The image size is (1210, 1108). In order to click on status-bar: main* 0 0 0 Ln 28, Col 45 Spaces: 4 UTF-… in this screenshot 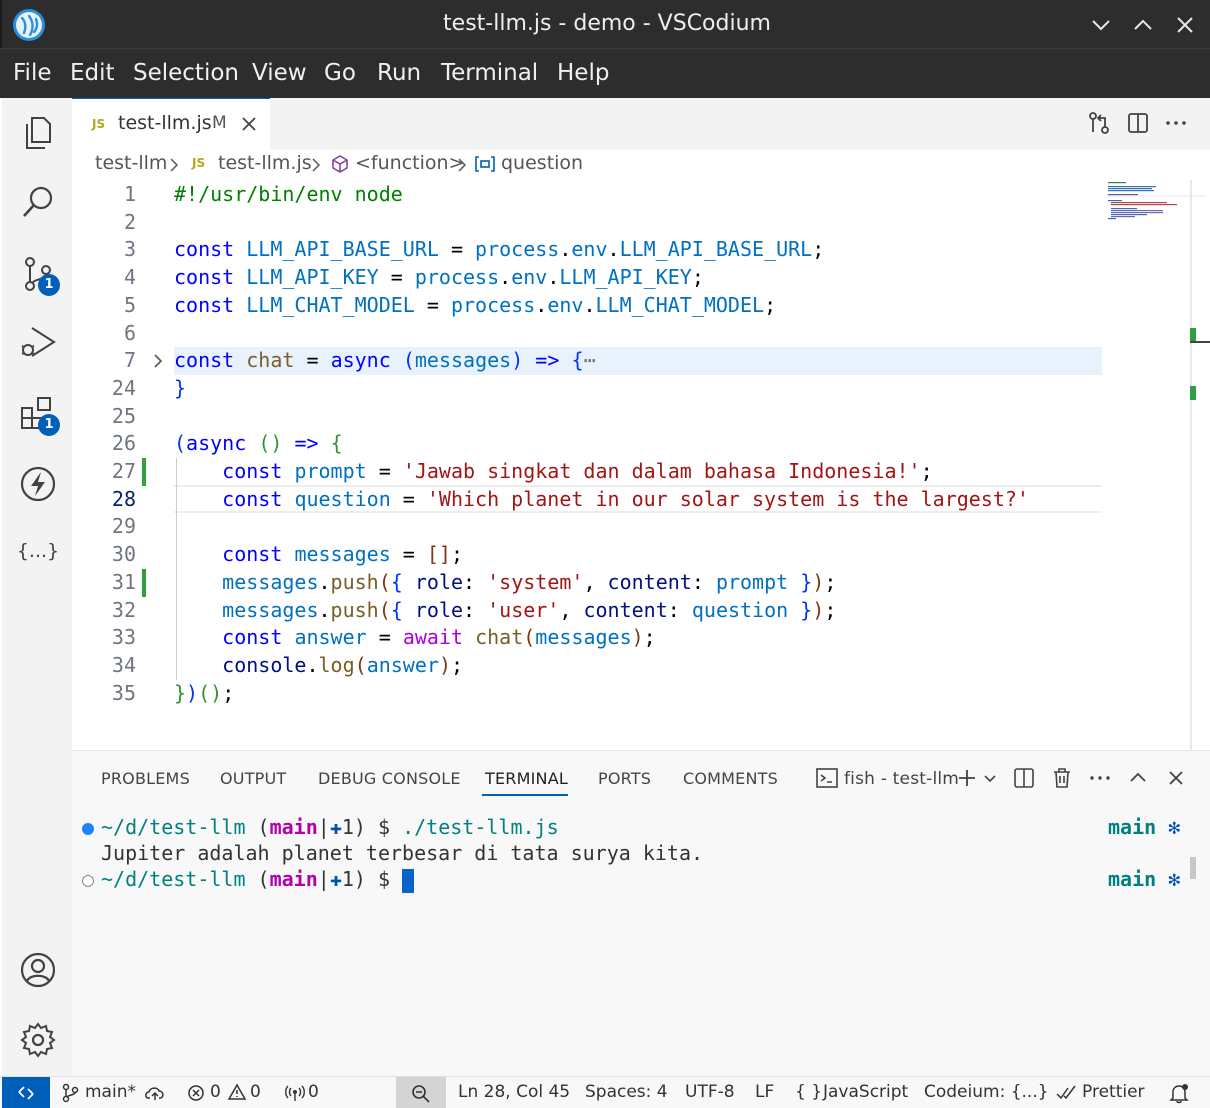, I will do `click(605, 1092)`.